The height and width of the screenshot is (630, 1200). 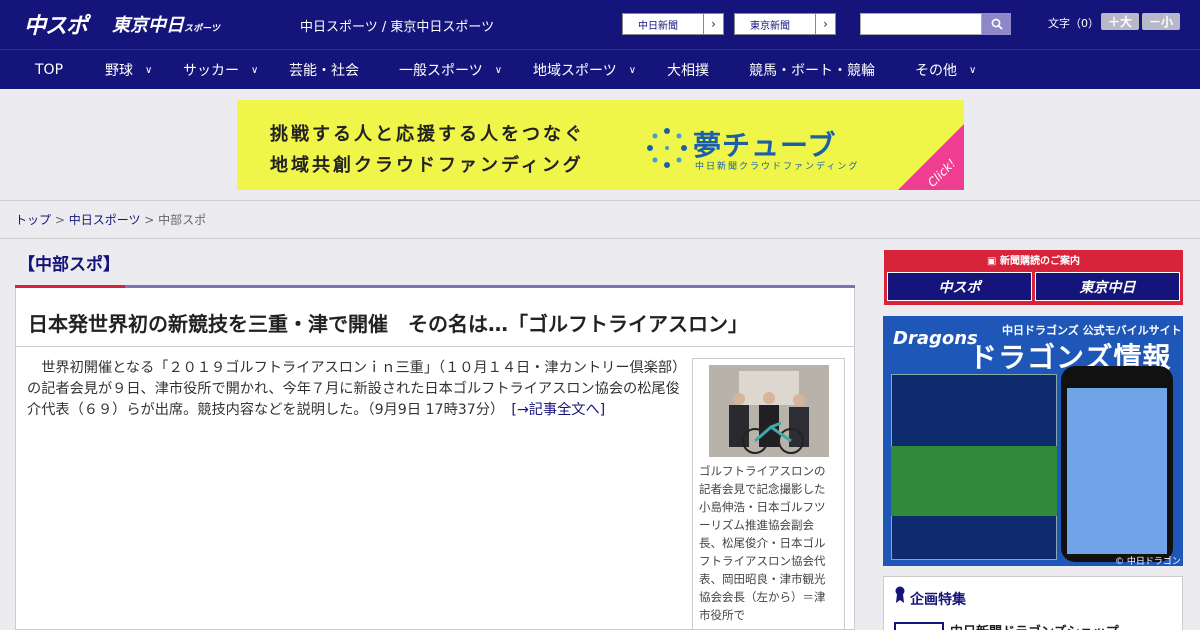 I want to click on breadcrumb-current: 中部スポ, so click(x=182, y=220).